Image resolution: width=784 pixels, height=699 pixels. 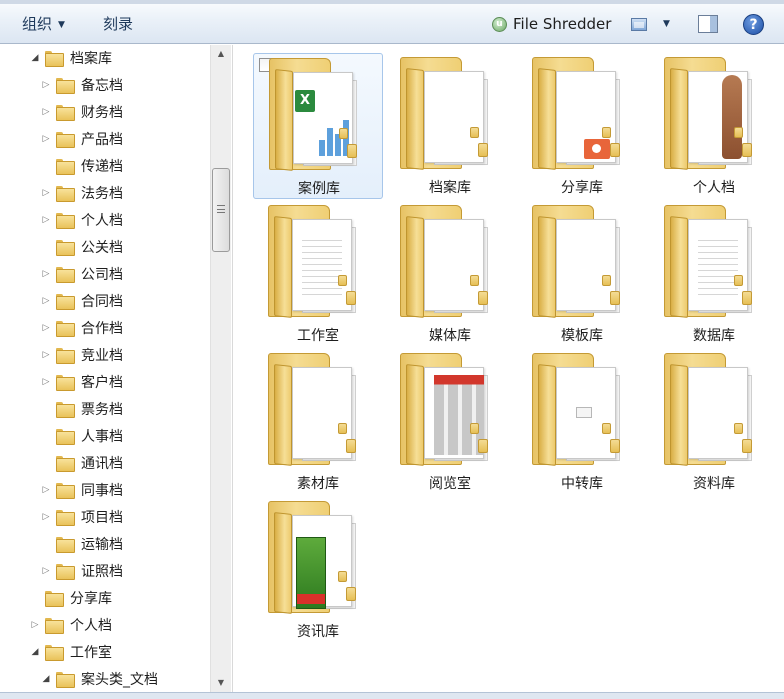 What do you see at coordinates (82, 192) in the screenshot?
I see `tree-item: ▷ 法务档` at bounding box center [82, 192].